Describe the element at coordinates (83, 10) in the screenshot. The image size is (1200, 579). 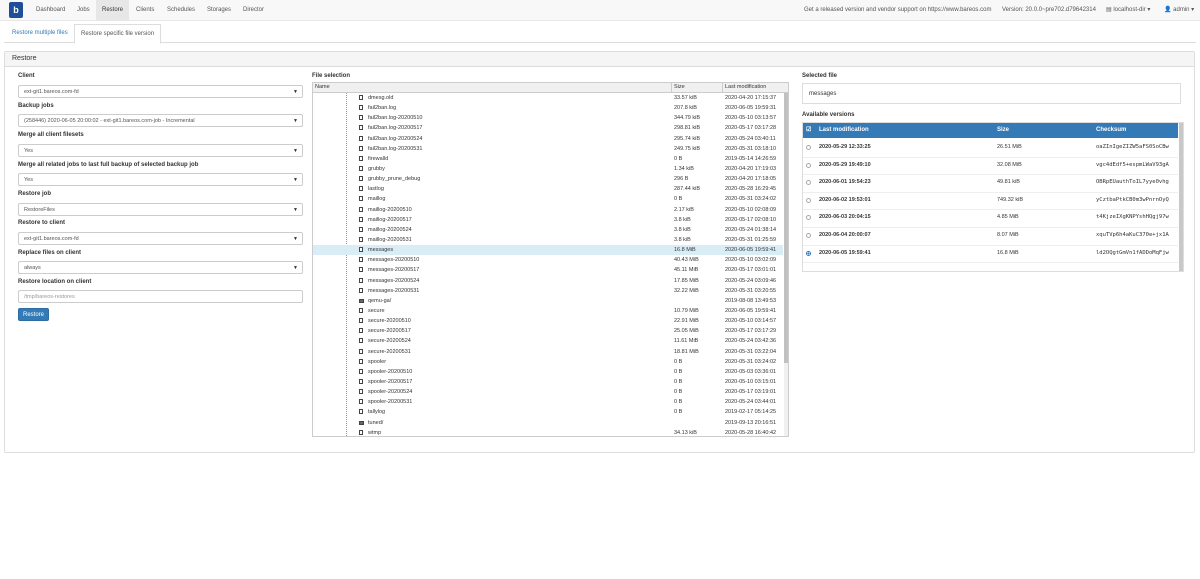
I see `nav-jobs: Jobs` at that location.